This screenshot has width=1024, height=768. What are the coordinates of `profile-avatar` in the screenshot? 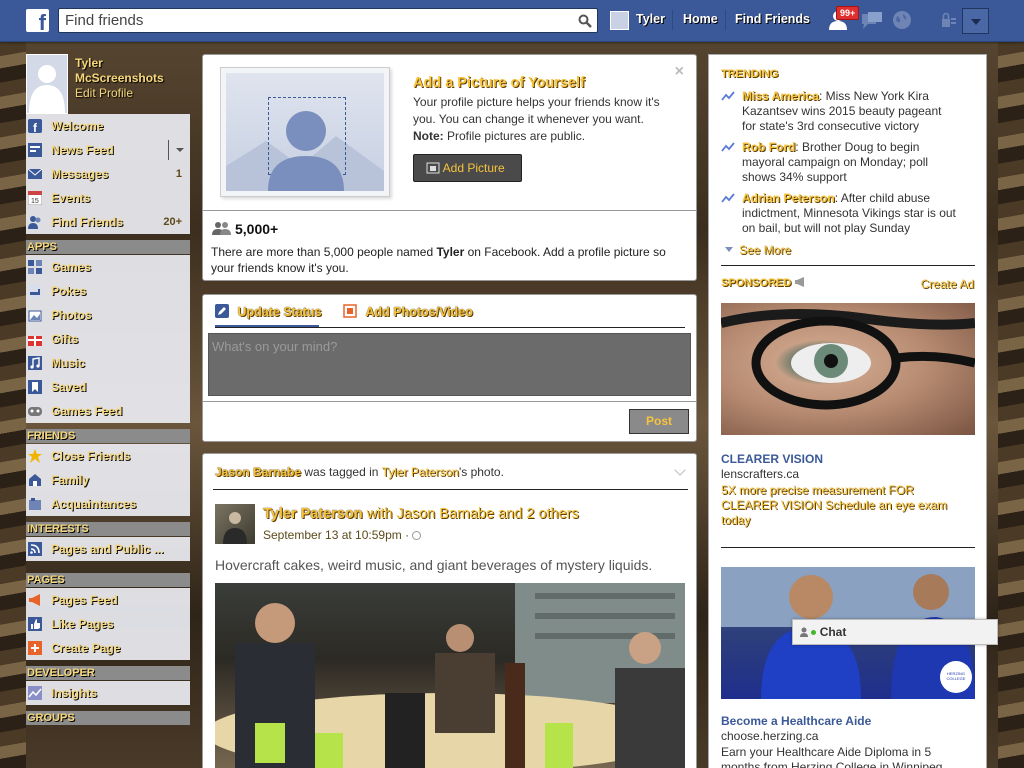 It's located at (47, 84).